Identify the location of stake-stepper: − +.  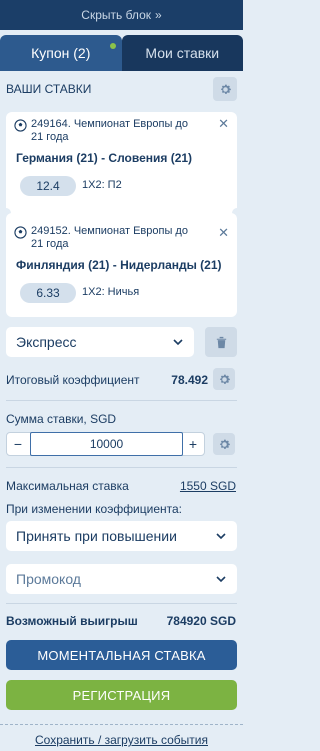
(105, 444).